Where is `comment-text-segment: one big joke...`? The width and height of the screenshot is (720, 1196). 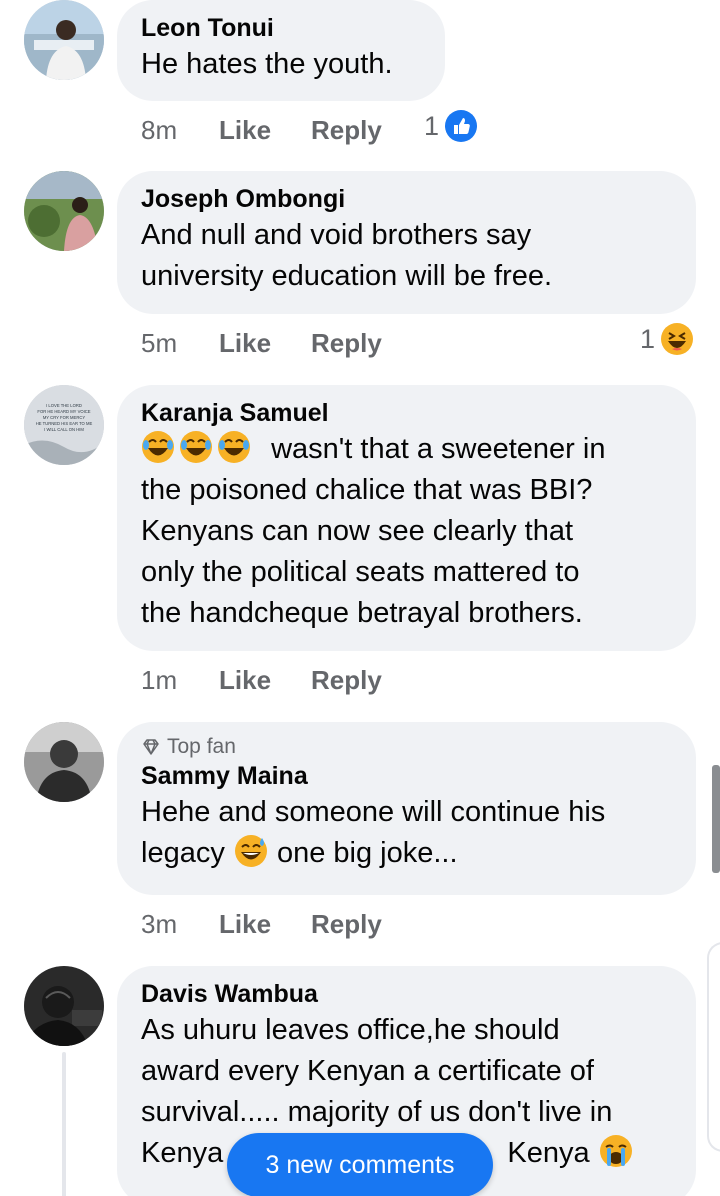
comment-text-segment: one big joke... is located at coordinates (367, 853).